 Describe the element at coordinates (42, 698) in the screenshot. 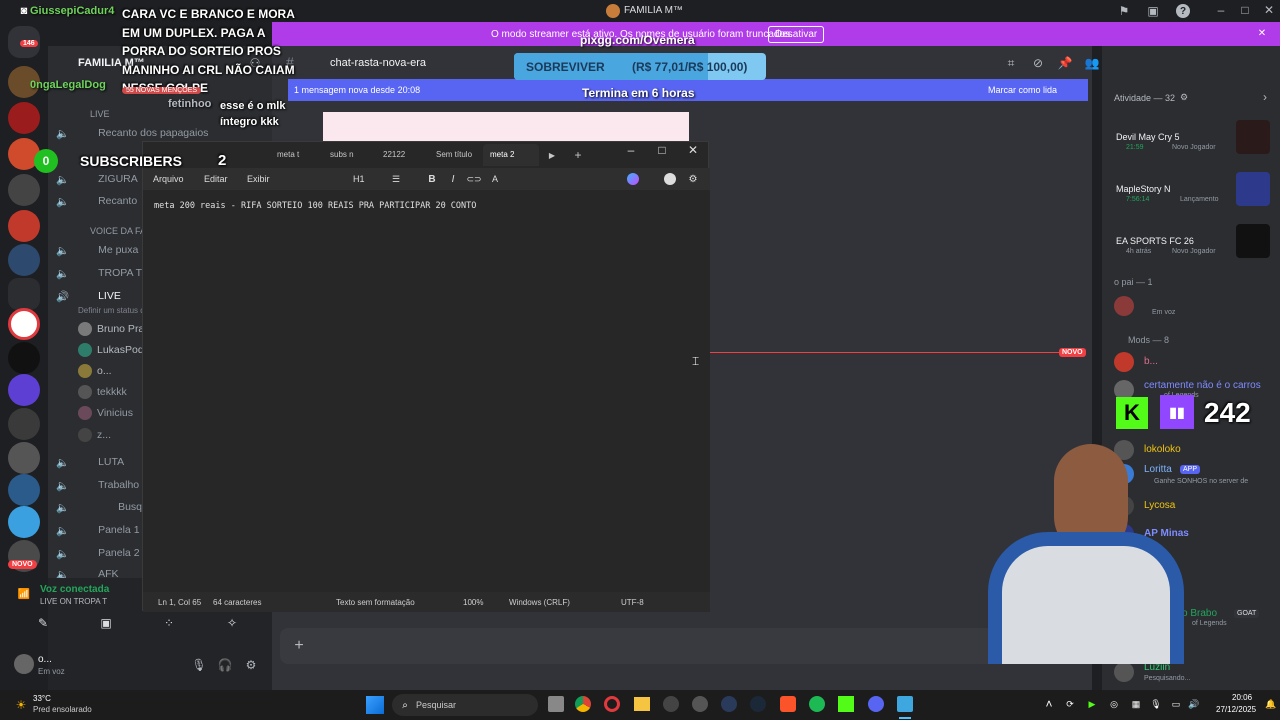

I see `weather-temp: 33°C` at that location.